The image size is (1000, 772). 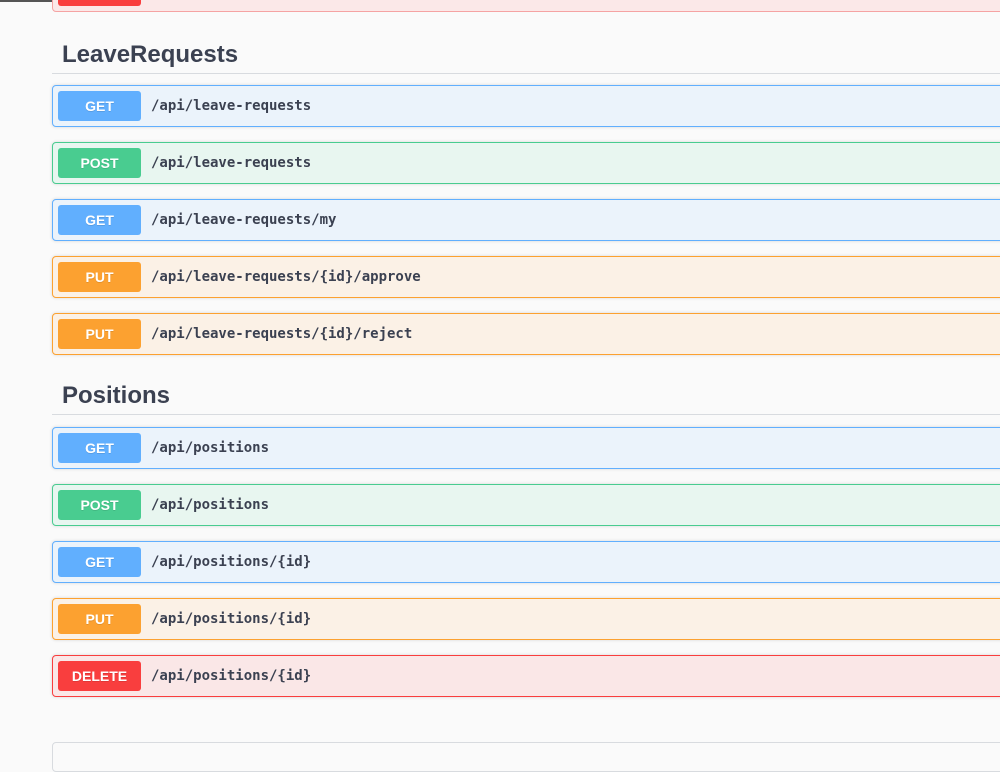 What do you see at coordinates (526, 448) in the screenshot?
I see `operation-get-positions: GET /api/positions` at bounding box center [526, 448].